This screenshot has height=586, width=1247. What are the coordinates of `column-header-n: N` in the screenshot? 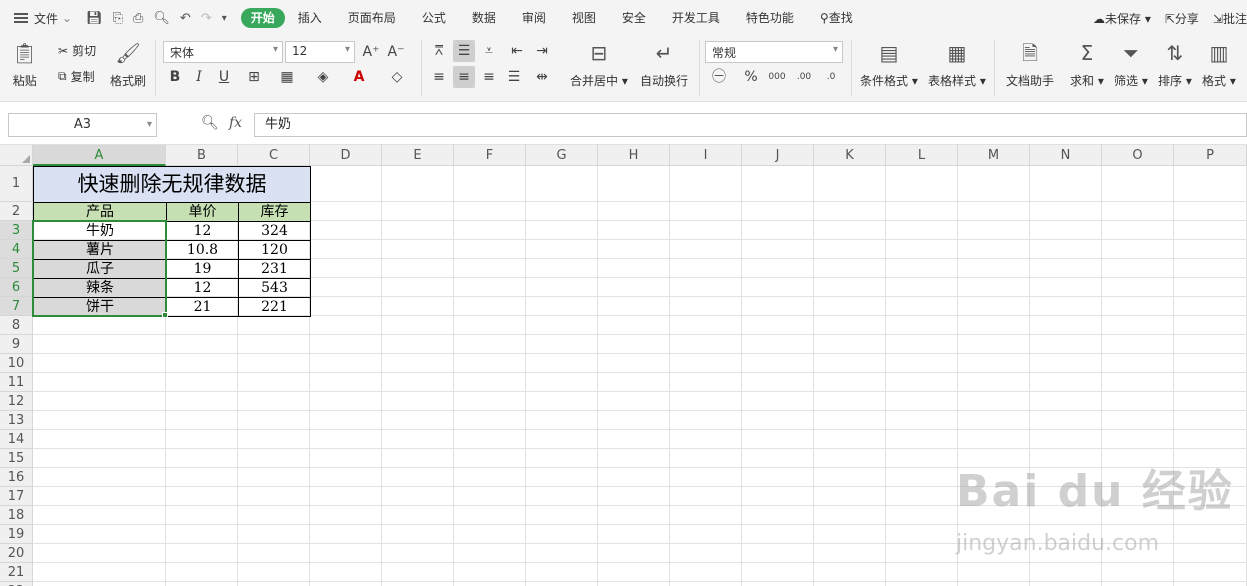 It's located at (1066, 155).